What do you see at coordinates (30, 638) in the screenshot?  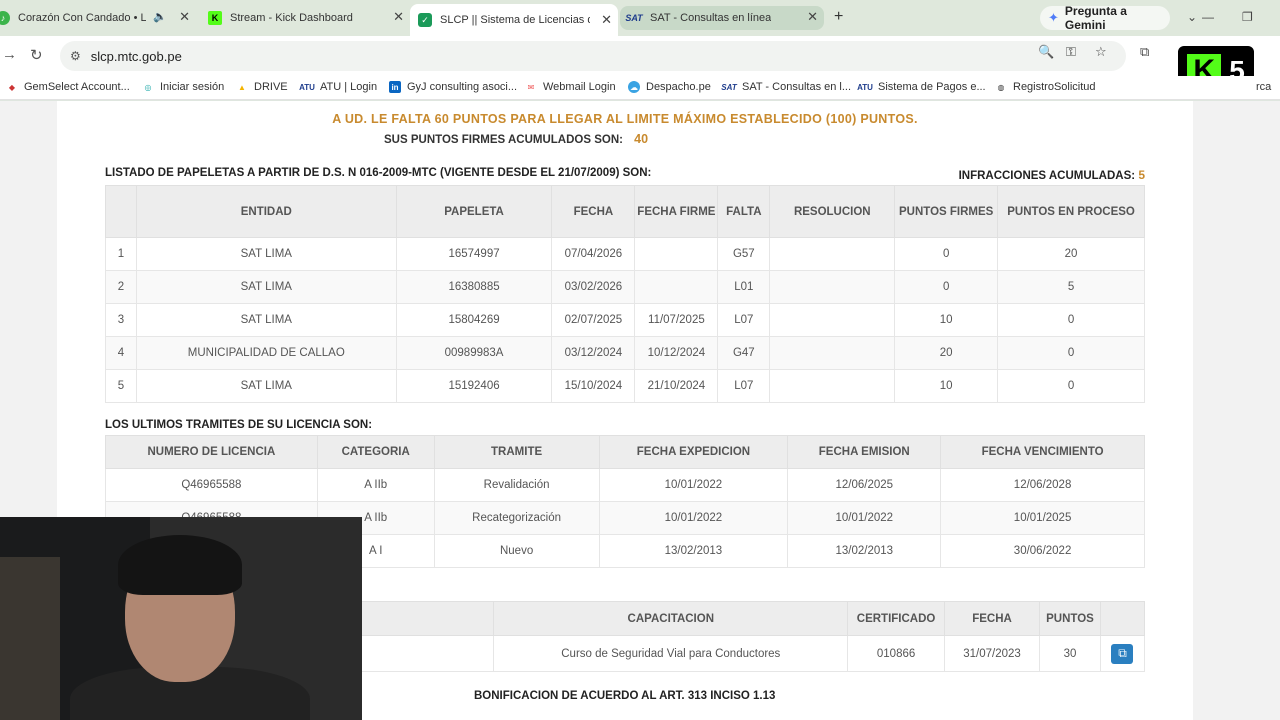 I see `background-shelf` at bounding box center [30, 638].